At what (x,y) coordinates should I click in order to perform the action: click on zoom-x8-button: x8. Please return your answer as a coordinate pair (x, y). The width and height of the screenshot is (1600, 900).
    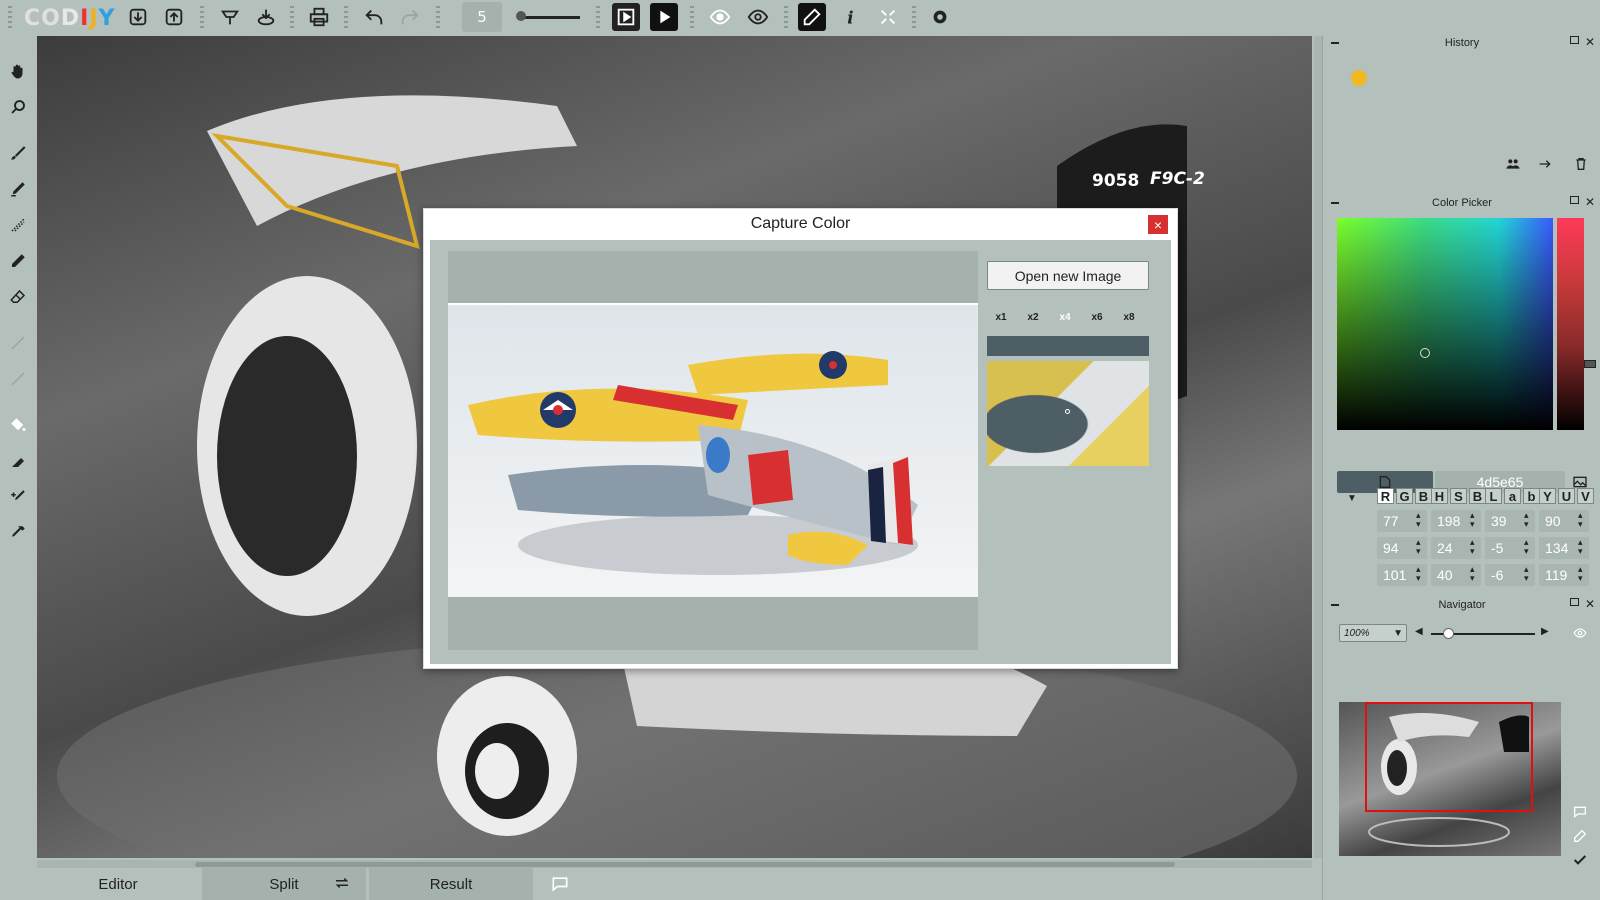
    Looking at the image, I should click on (1129, 317).